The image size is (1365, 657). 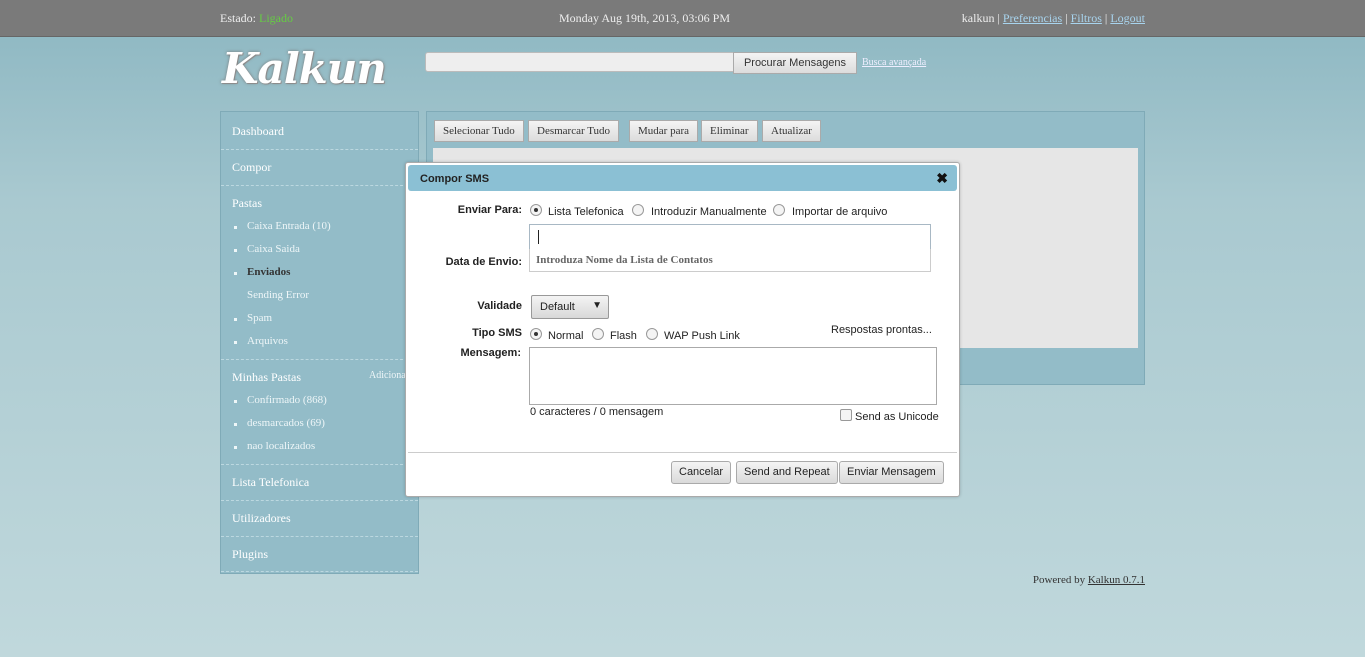 I want to click on radio-phonebook, so click(x=536, y=210).